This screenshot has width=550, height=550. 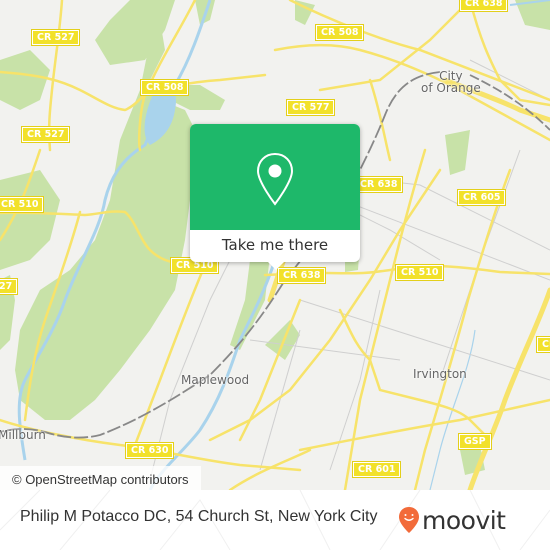 I want to click on place-label-irvington: Irvington, so click(x=440, y=374).